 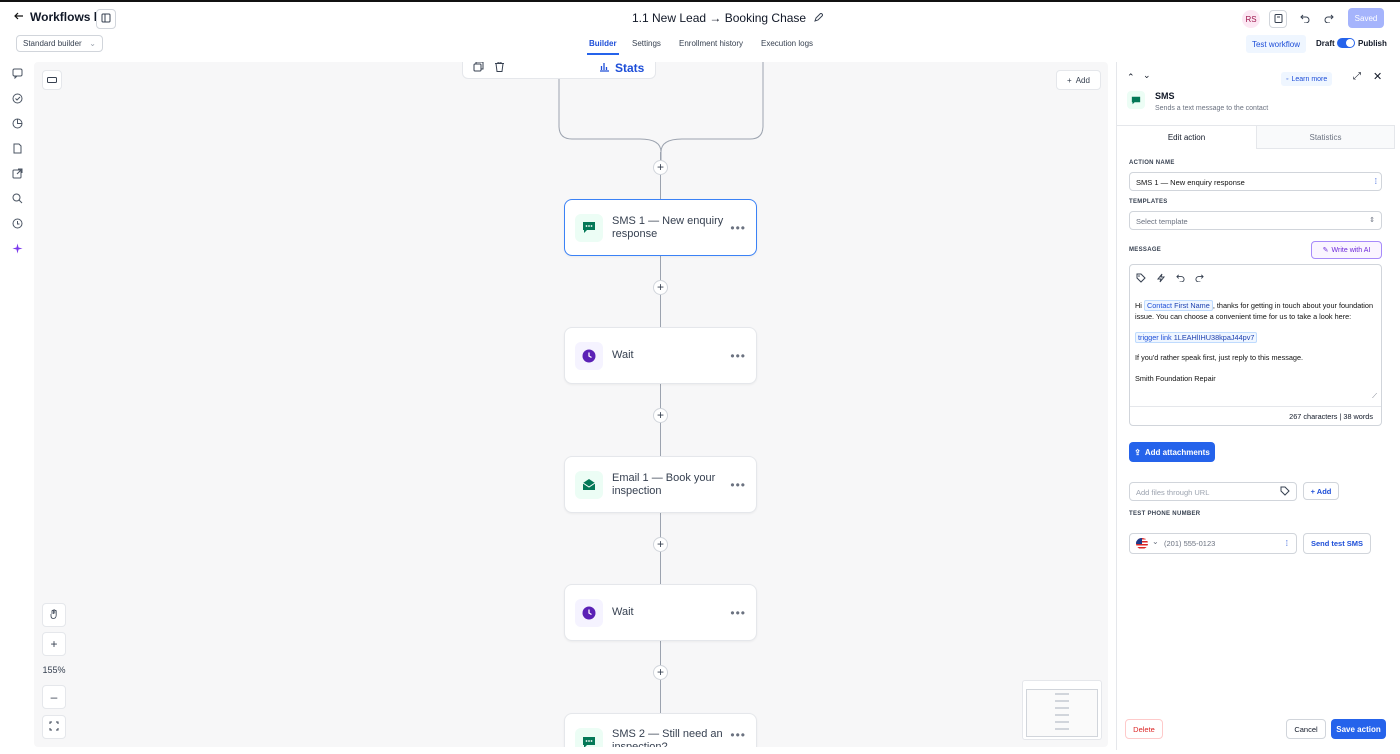 What do you see at coordinates (589, 355) in the screenshot?
I see `clock-icon` at bounding box center [589, 355].